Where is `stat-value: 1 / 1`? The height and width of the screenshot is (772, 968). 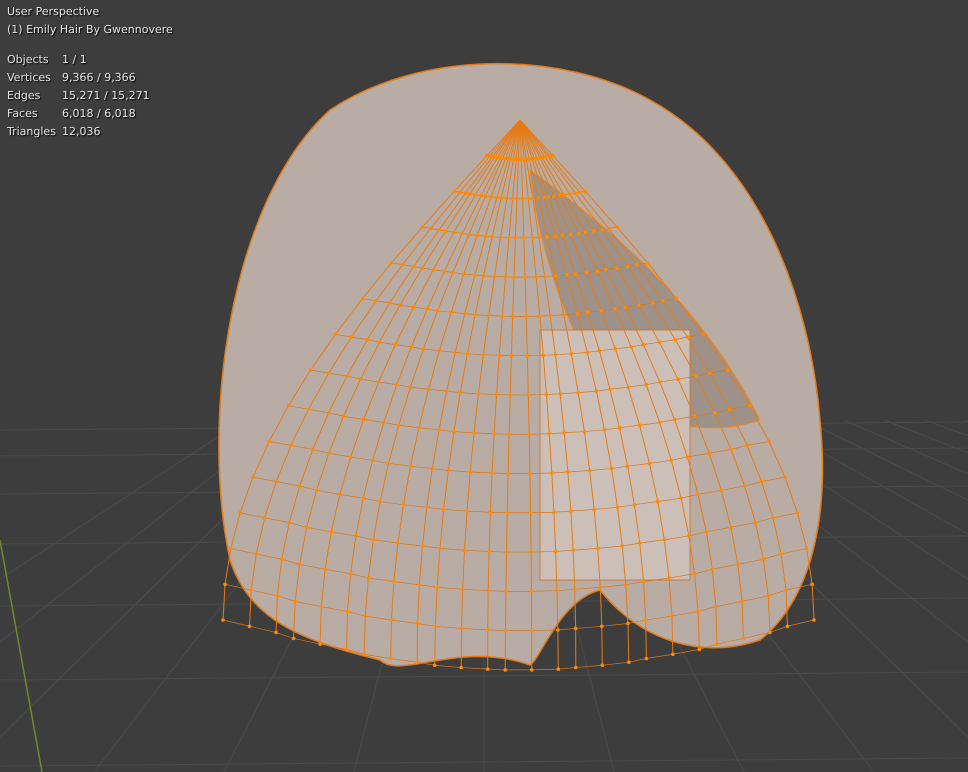 stat-value: 1 / 1 is located at coordinates (75, 60).